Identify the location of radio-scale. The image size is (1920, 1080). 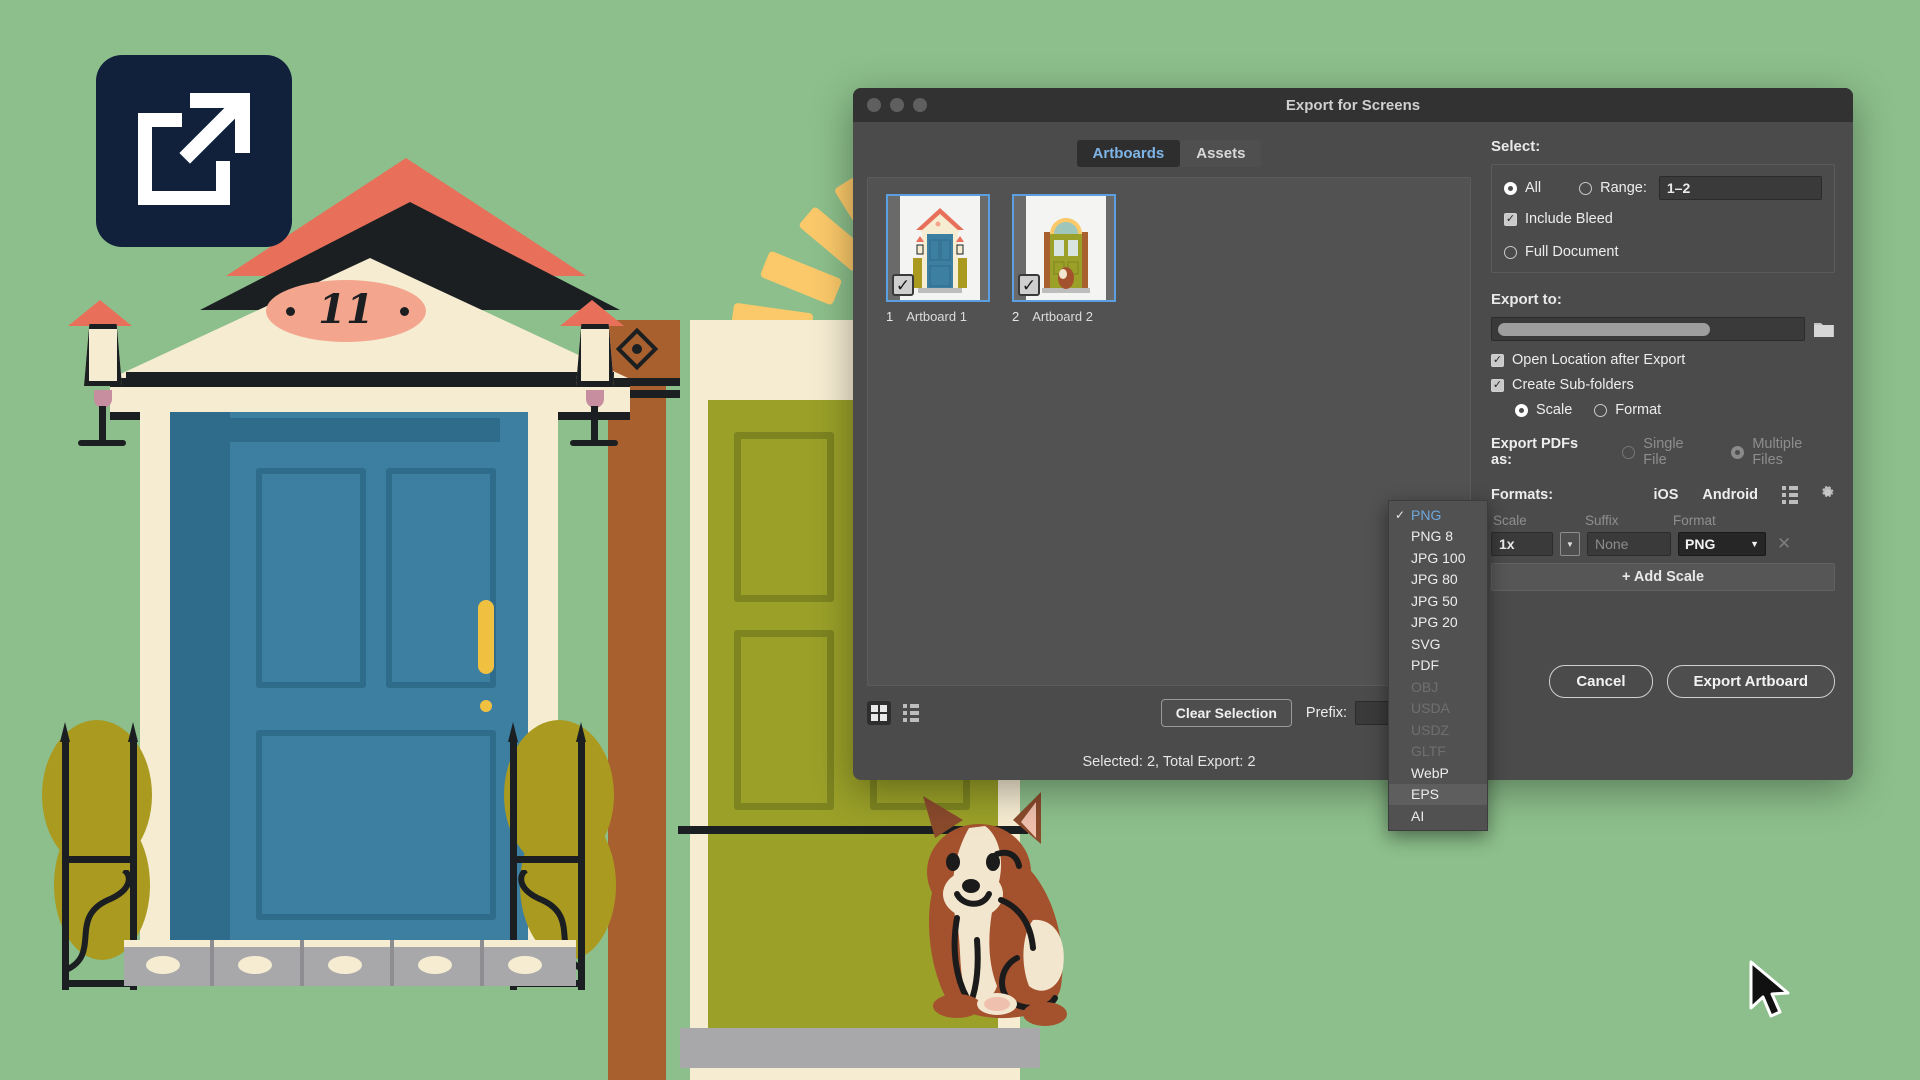
(1521, 410).